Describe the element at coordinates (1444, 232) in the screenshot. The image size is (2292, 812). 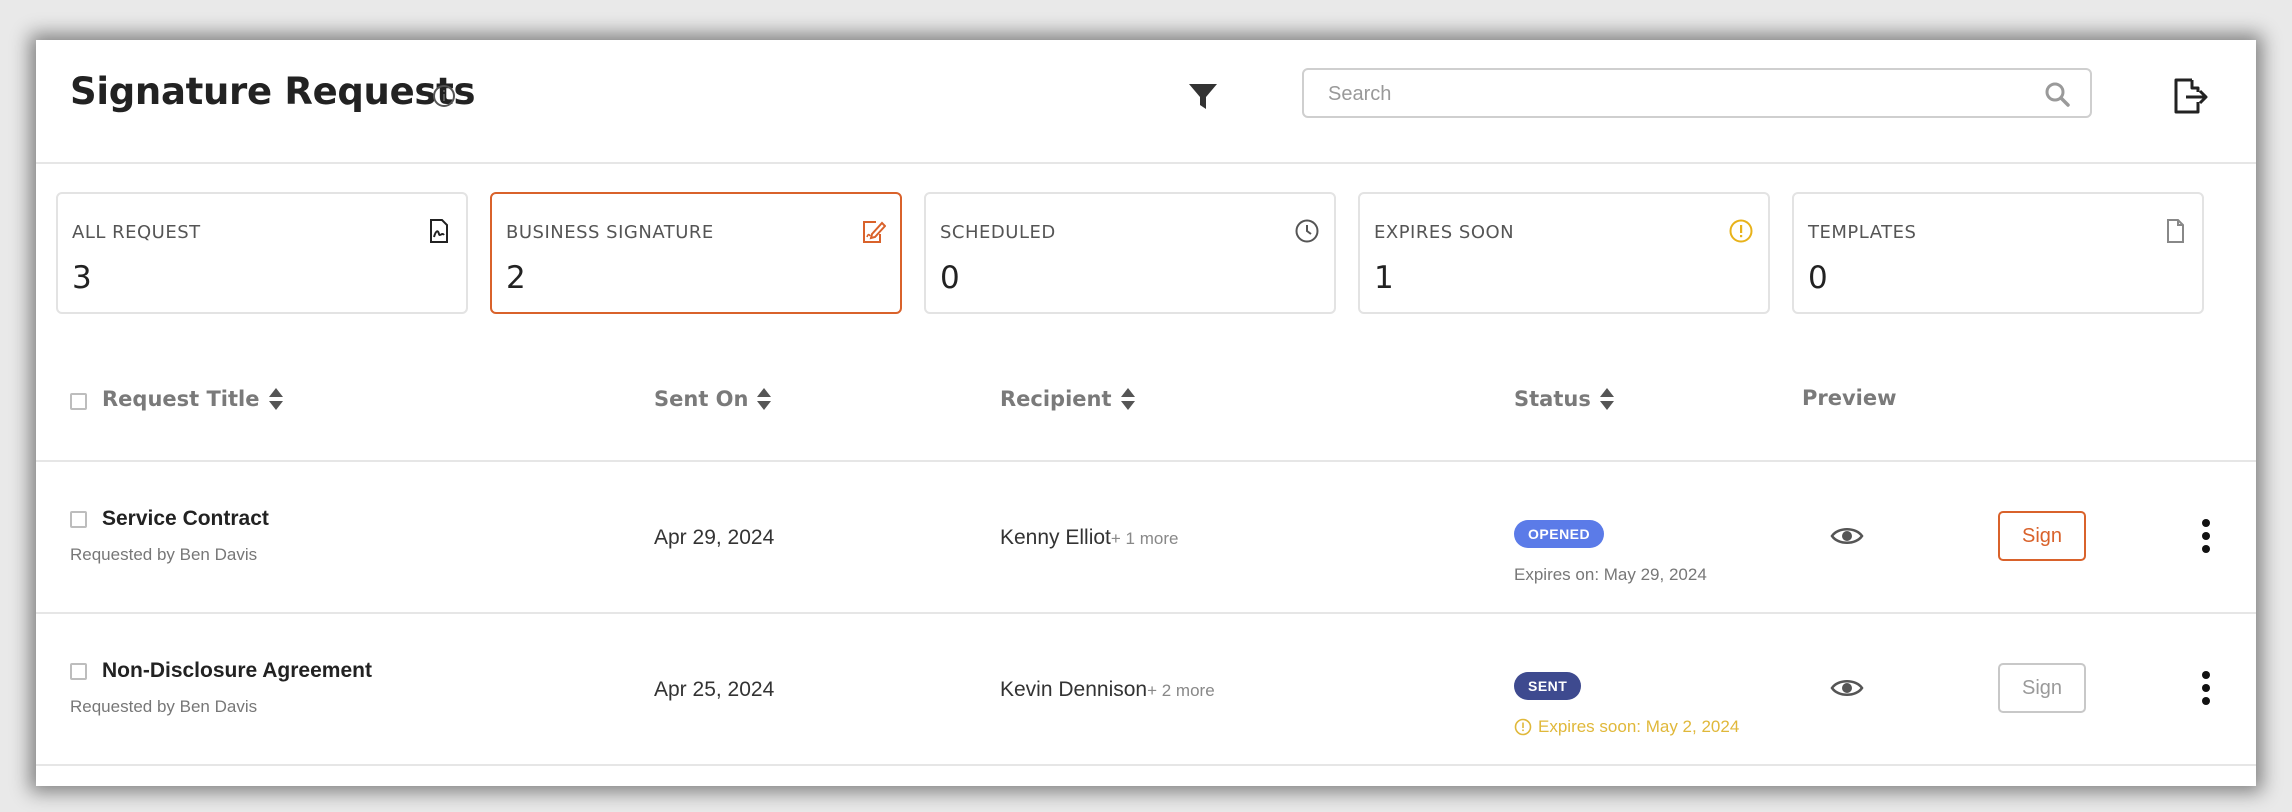
I see `card-label: EXPIRES SOON` at that location.